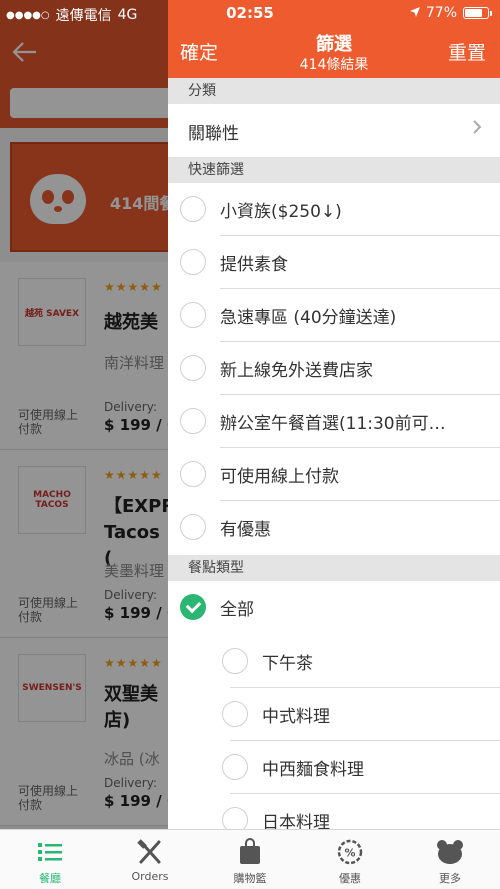 Image resolution: width=500 pixels, height=889 pixels. What do you see at coordinates (467, 51) in the screenshot?
I see `reset-button: 重置` at bounding box center [467, 51].